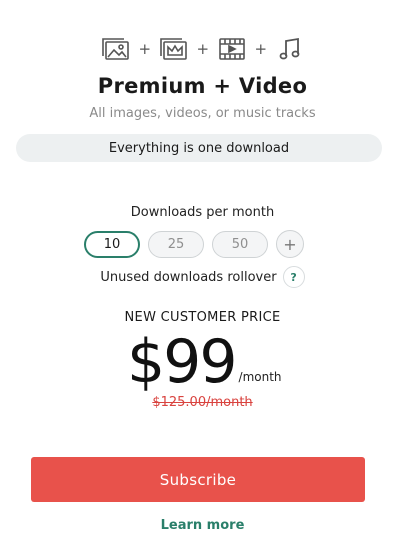 Image resolution: width=405 pixels, height=550 pixels. What do you see at coordinates (202, 212) in the screenshot?
I see `downloads-label: Downloads per month` at bounding box center [202, 212].